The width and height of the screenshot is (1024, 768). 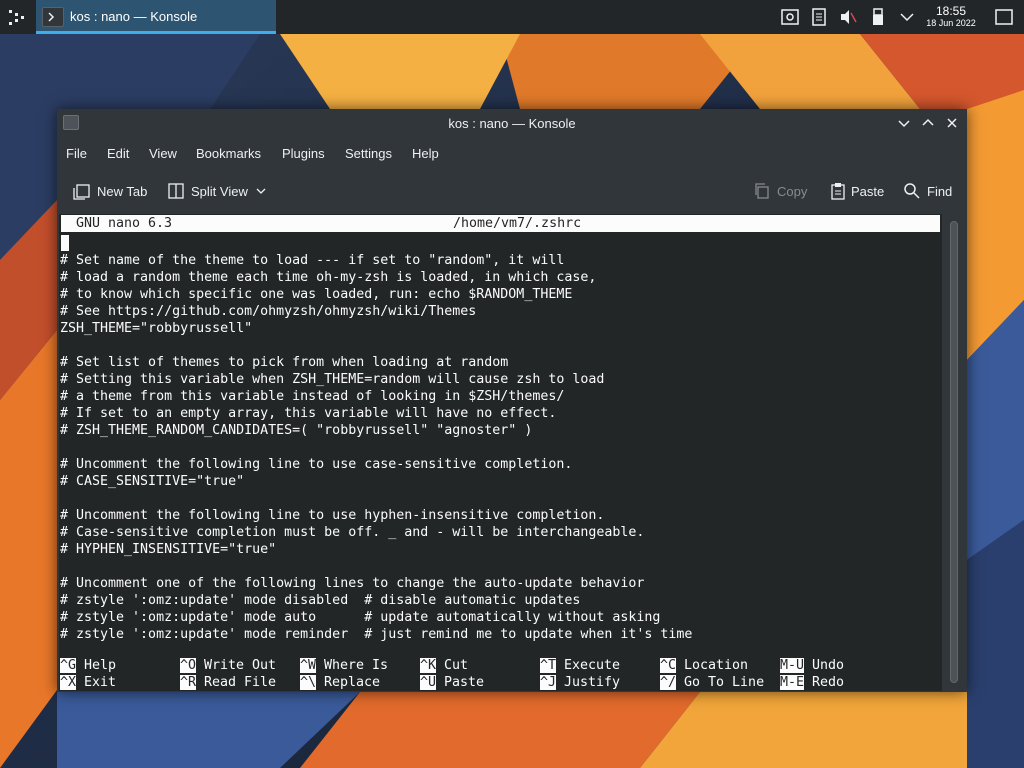 I want to click on terminal-scrollbar, so click(x=954, y=452).